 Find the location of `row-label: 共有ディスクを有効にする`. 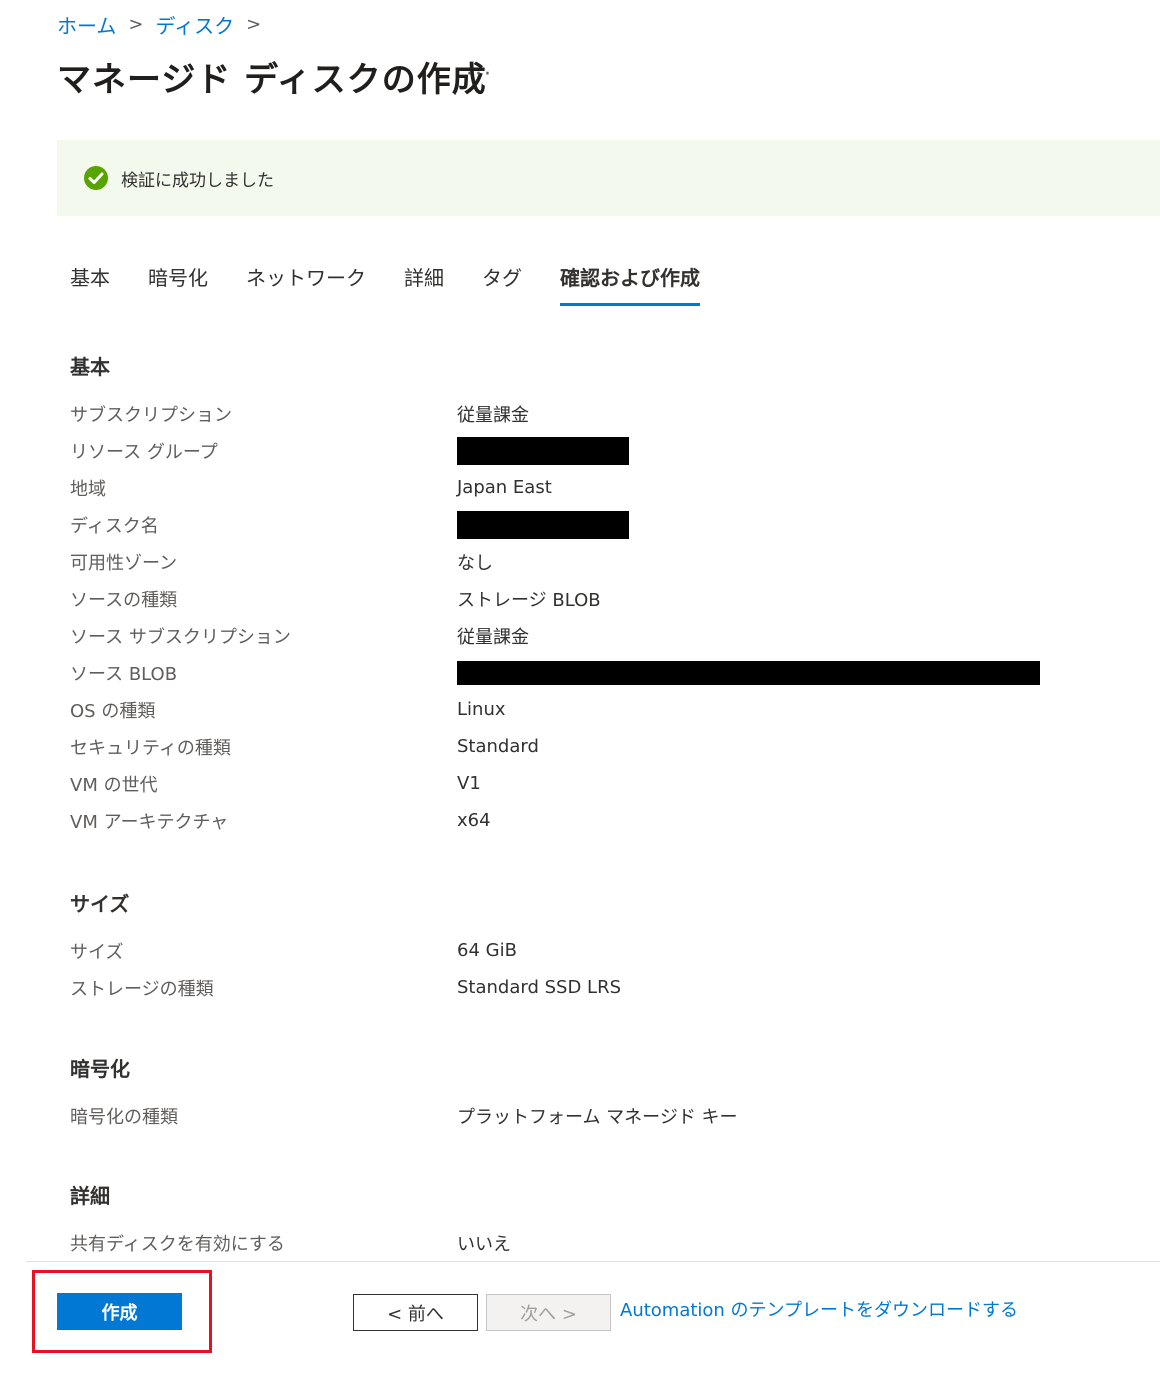

row-label: 共有ディスクを有効にする is located at coordinates (177, 1244).